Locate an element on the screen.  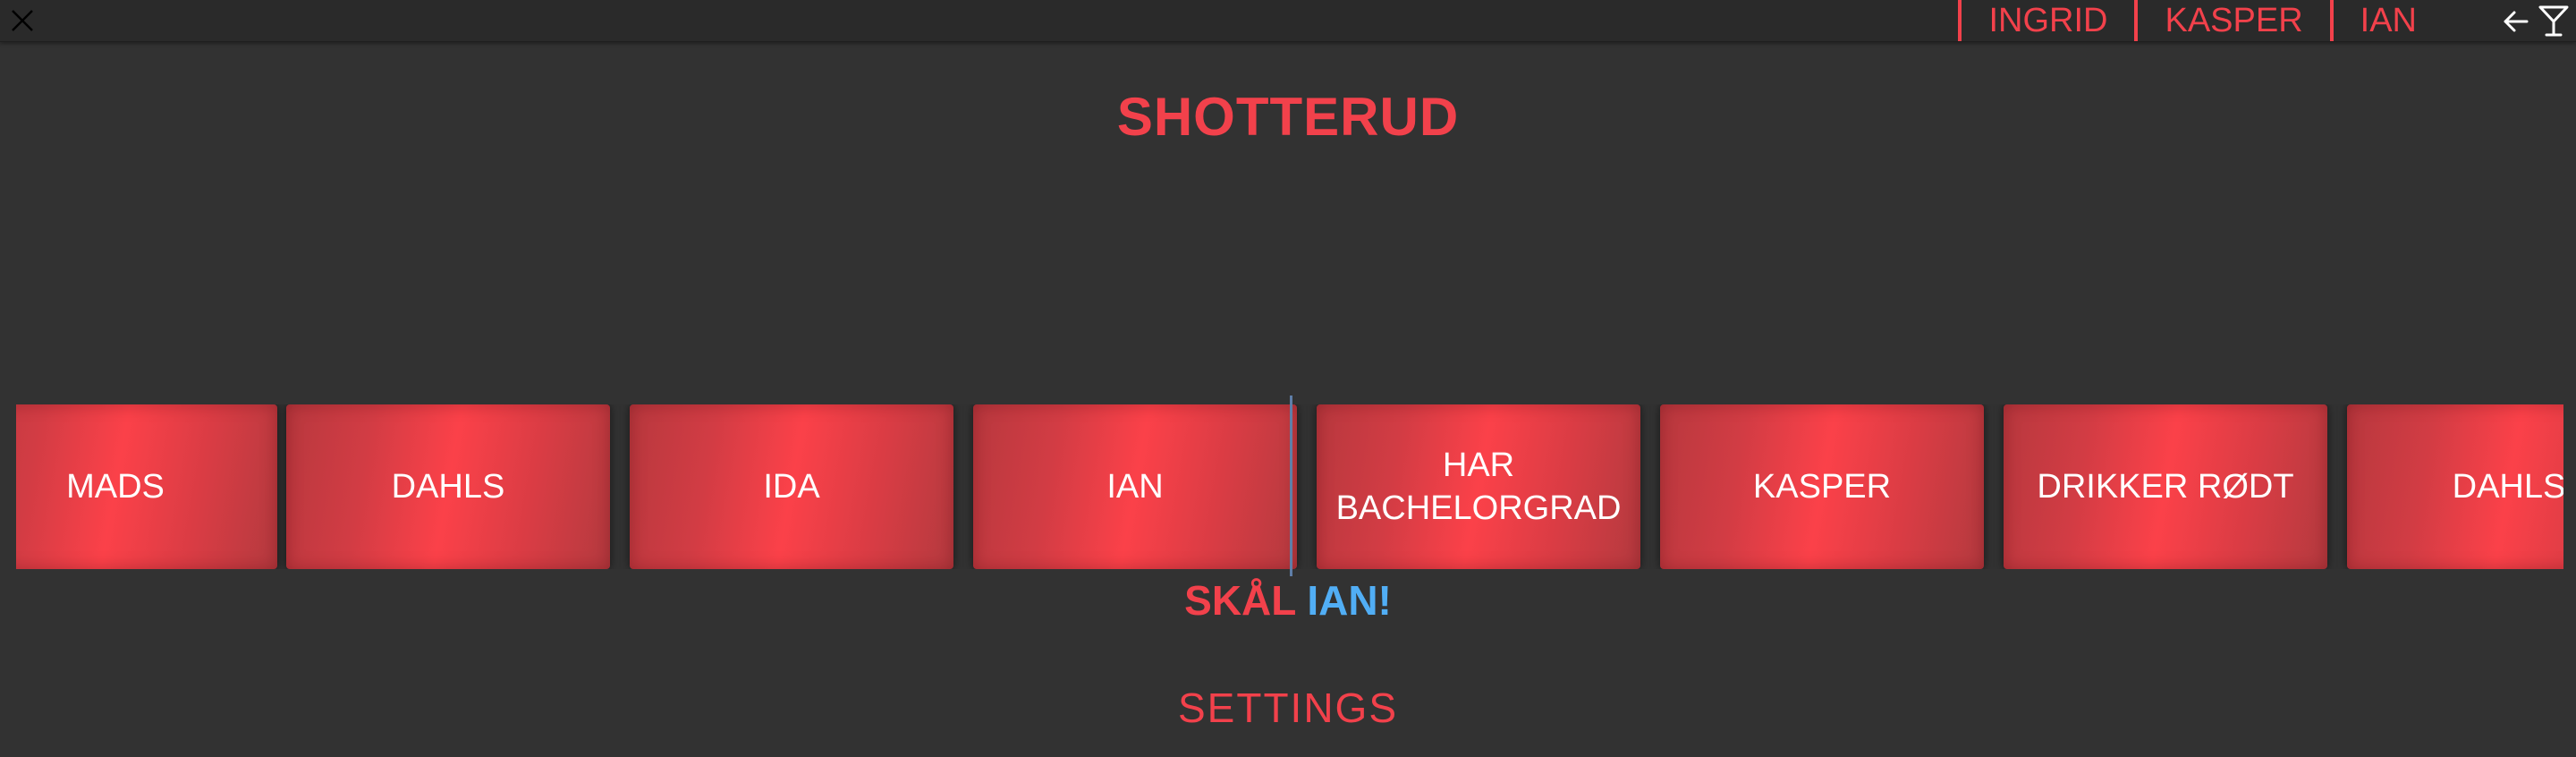
settings-label: SETTINGS is located at coordinates (1288, 708).